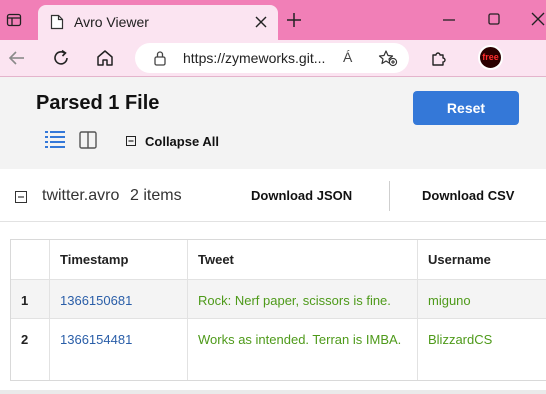 The height and width of the screenshot is (394, 546). I want to click on minimize-icon, so click(449, 20).